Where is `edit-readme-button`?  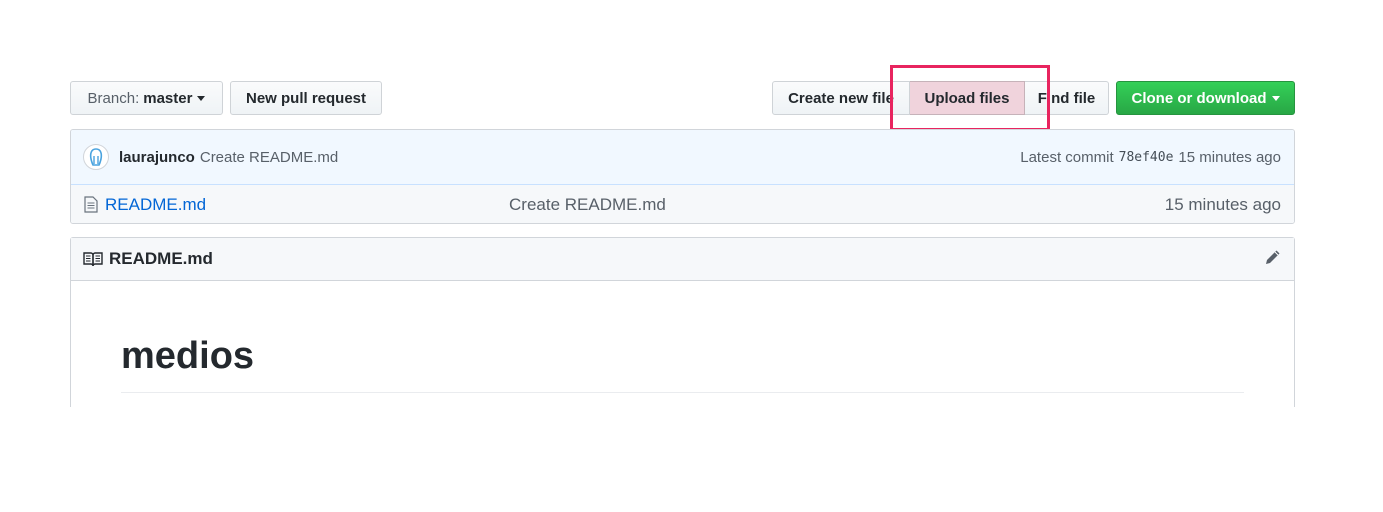
edit-readme-button is located at coordinates (1273, 259).